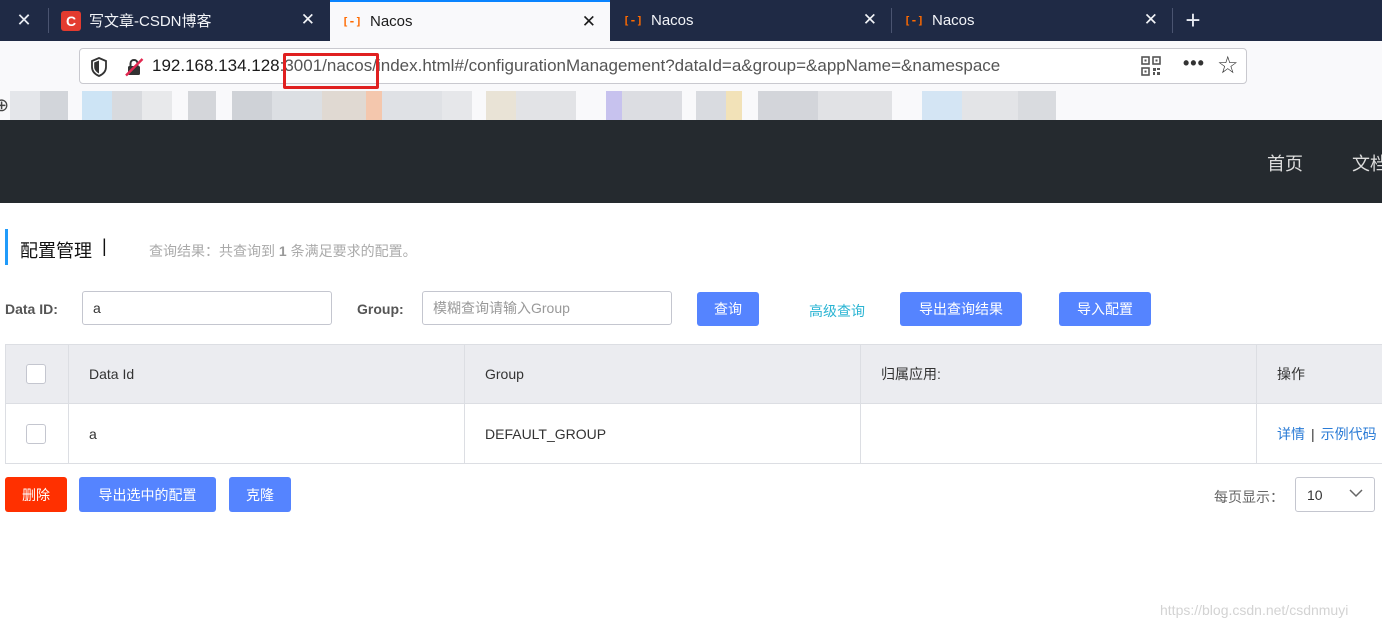 The height and width of the screenshot is (629, 1382). I want to click on advanced-query-link: 高级查询, so click(837, 311).